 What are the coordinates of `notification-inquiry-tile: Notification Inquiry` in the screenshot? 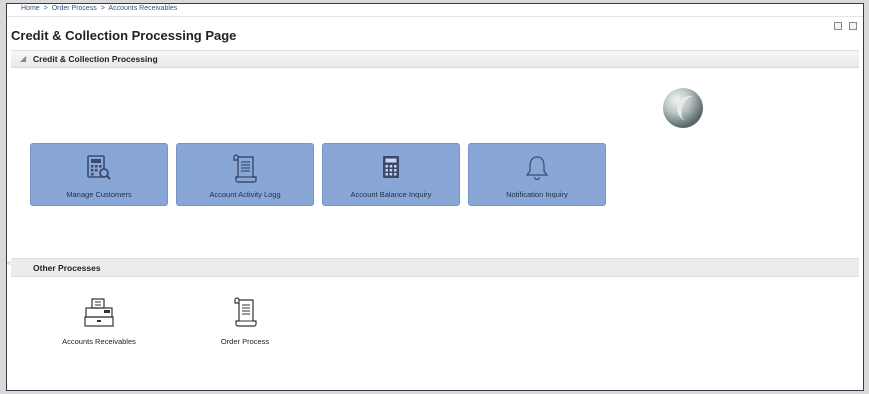 It's located at (537, 174).